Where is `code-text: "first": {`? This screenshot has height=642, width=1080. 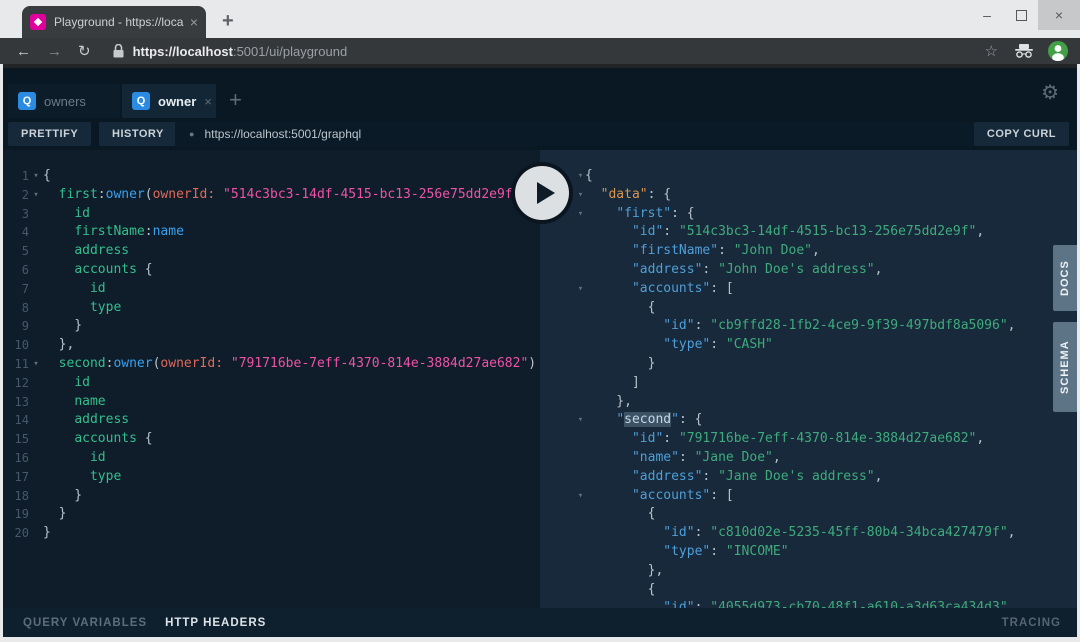
code-text: "first": { is located at coordinates (655, 213).